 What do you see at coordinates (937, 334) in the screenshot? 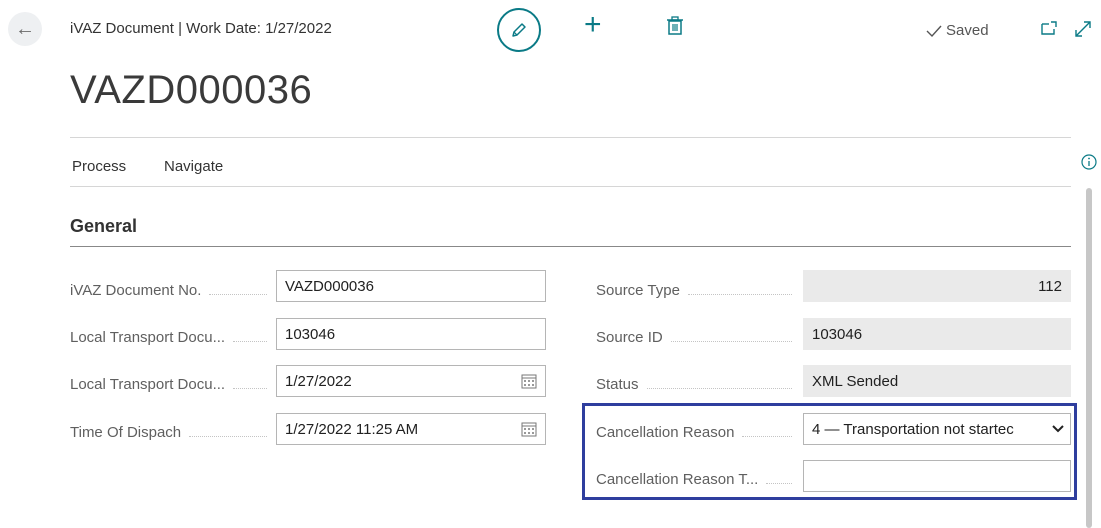
I see `source-id-field: 103046` at bounding box center [937, 334].